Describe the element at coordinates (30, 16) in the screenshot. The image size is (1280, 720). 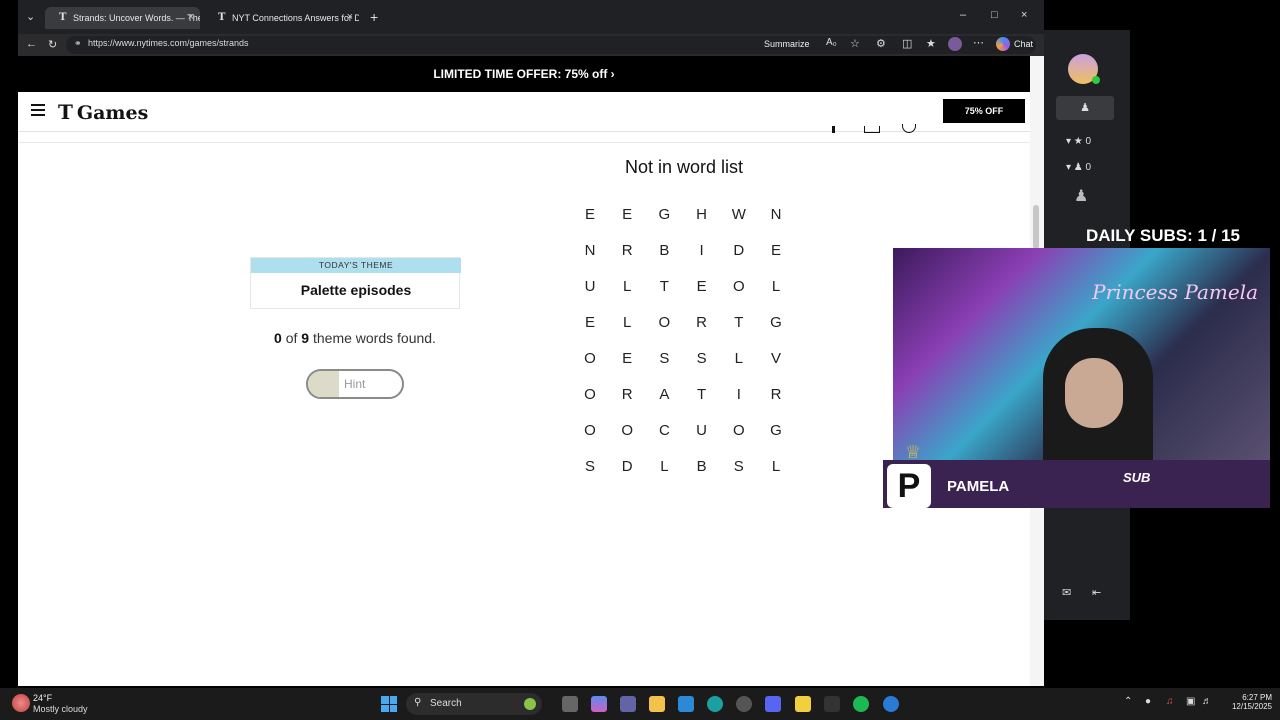
I see `tab-list-chevron-icon: ⌄` at that location.